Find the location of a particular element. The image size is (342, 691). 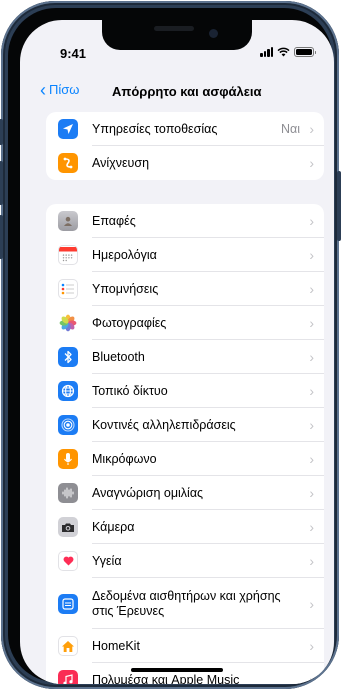

row-speech-recognition: Αναγνώριση ομιλίας › is located at coordinates (185, 493).